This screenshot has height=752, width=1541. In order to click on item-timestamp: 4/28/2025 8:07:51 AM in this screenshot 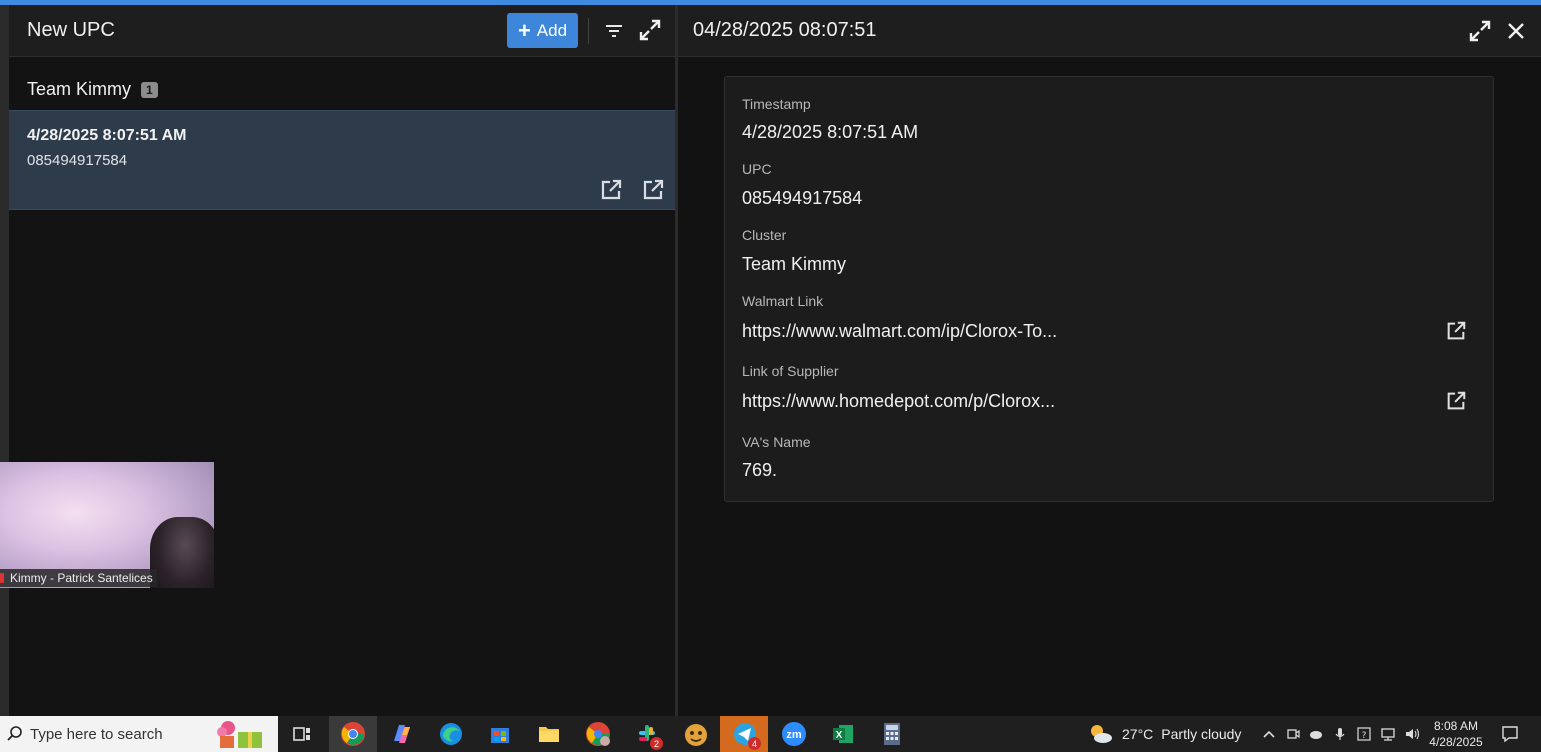, I will do `click(107, 135)`.